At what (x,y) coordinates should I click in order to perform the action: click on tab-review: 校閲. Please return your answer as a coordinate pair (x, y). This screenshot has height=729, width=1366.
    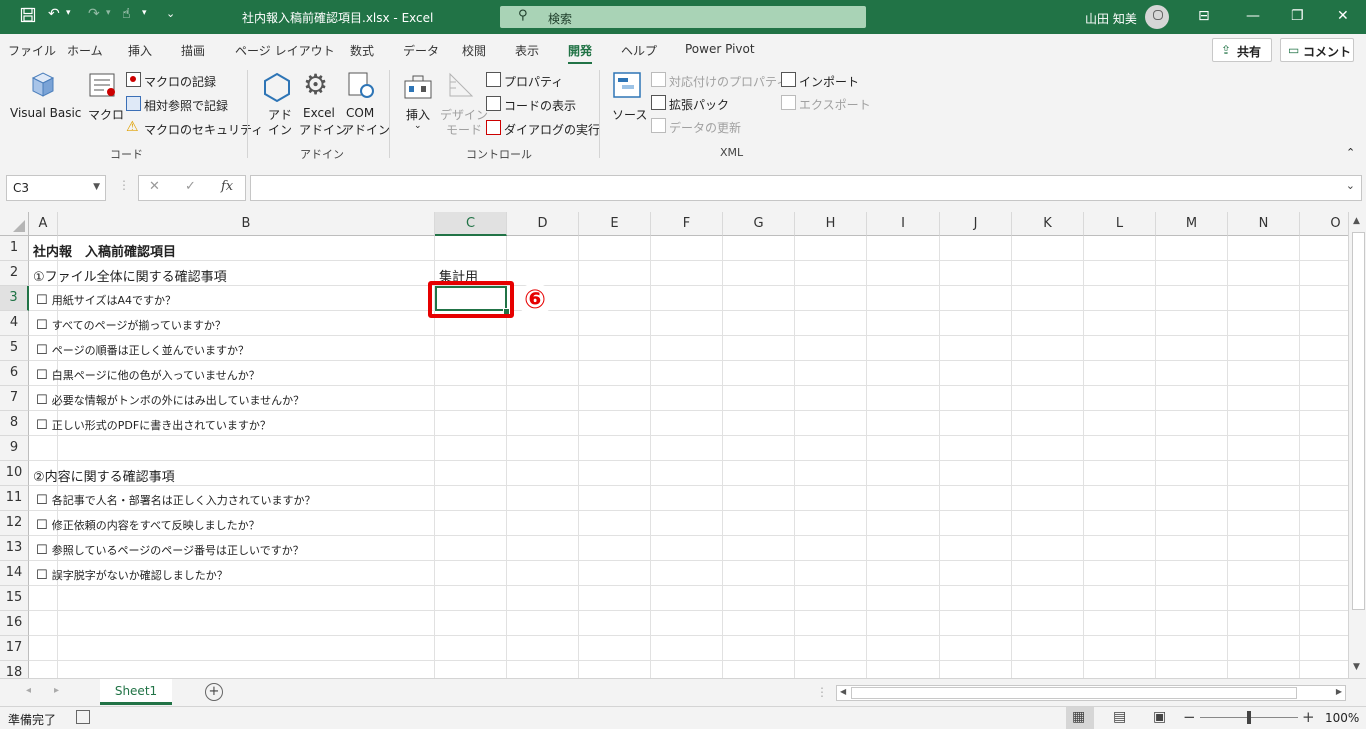
    Looking at the image, I should click on (474, 50).